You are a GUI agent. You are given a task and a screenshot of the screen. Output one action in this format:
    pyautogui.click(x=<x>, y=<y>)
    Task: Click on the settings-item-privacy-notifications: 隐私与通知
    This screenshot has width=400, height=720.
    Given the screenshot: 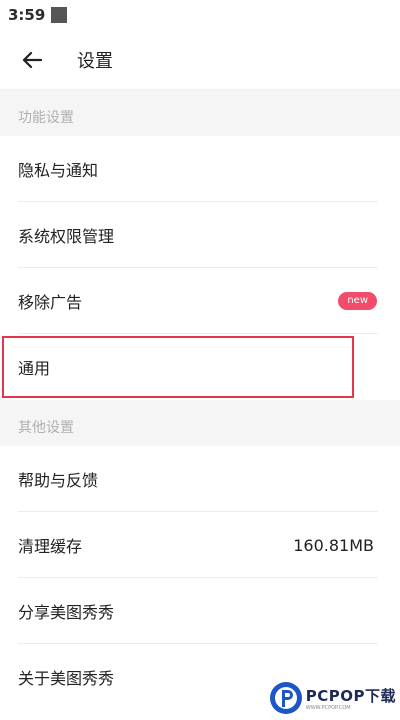 What is the action you would take?
    pyautogui.click(x=200, y=169)
    